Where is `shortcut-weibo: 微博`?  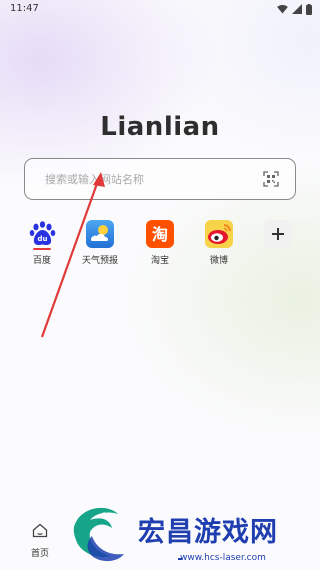 shortcut-weibo: 微博 is located at coordinates (219, 243).